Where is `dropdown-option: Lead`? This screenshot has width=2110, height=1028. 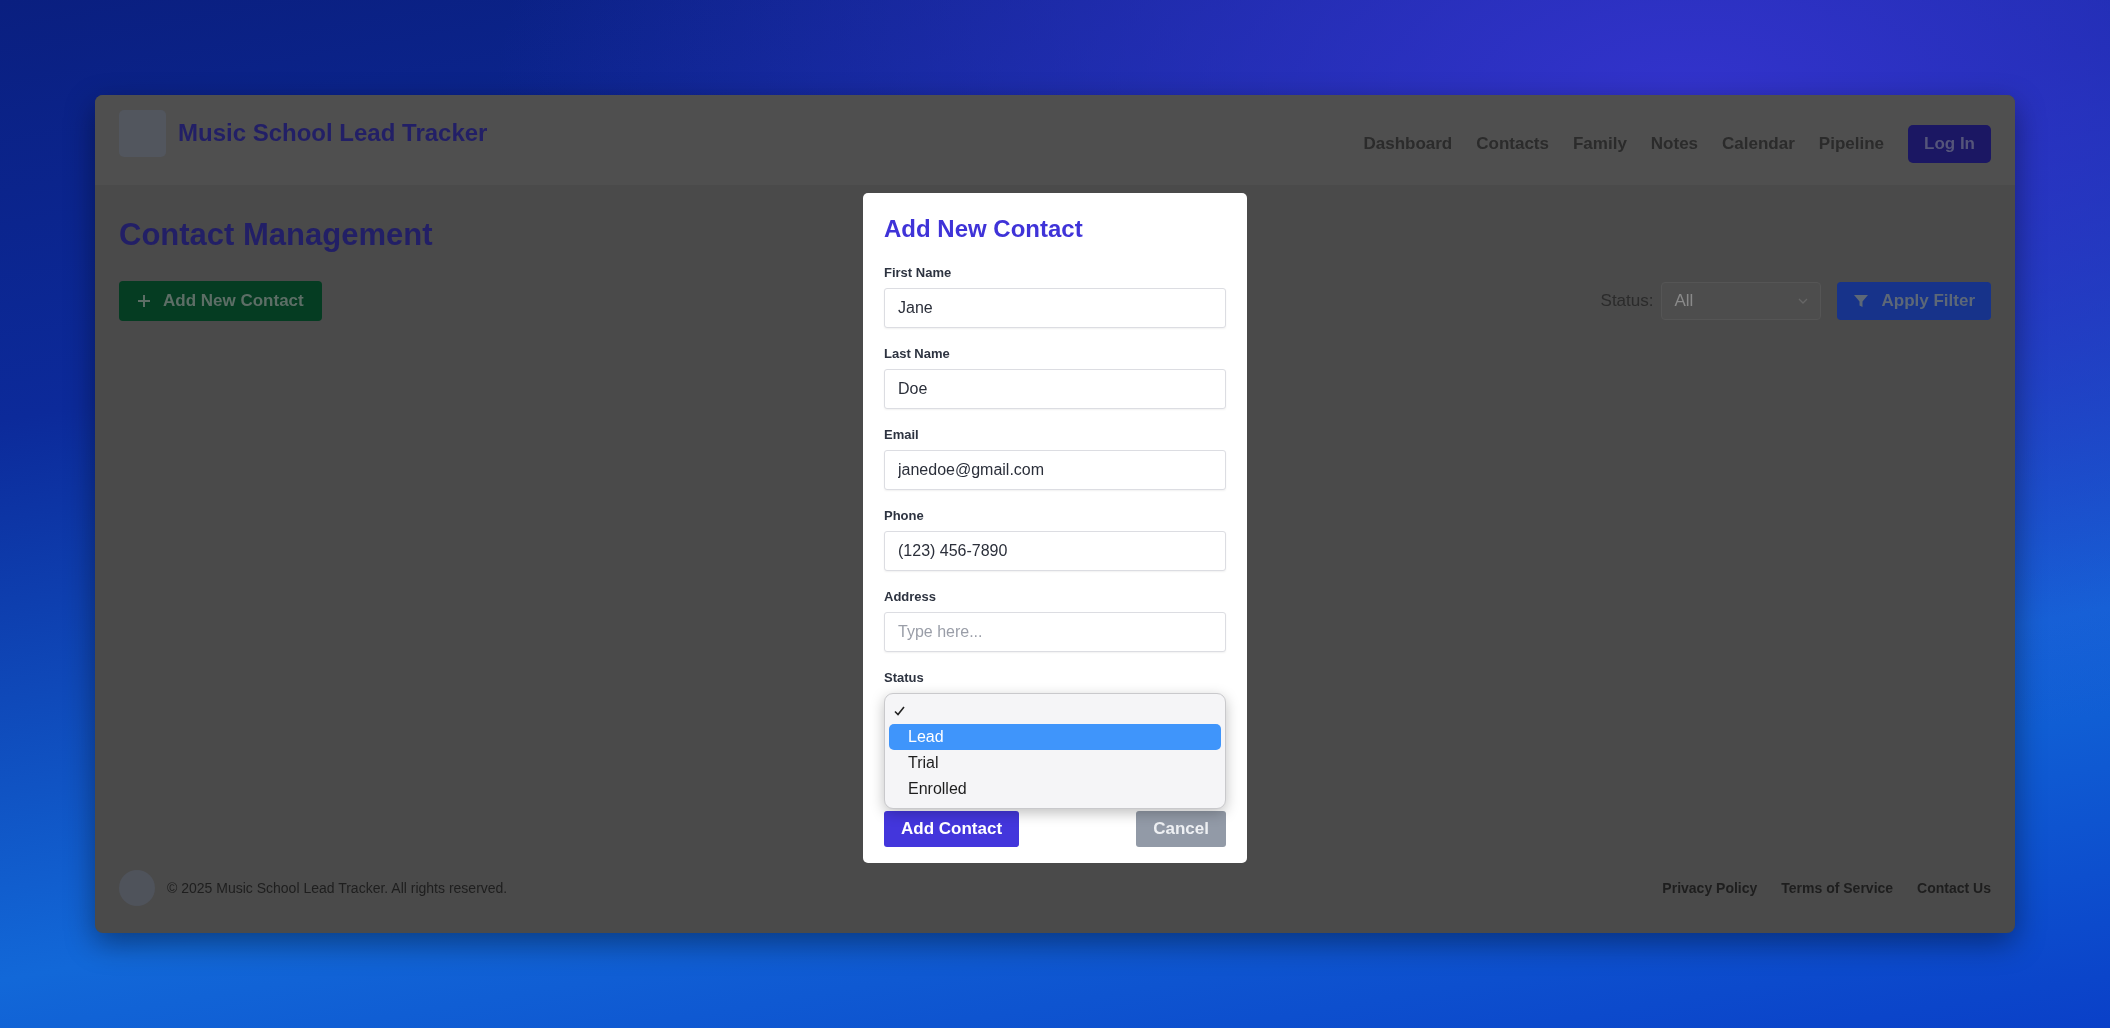 dropdown-option: Lead is located at coordinates (1055, 737).